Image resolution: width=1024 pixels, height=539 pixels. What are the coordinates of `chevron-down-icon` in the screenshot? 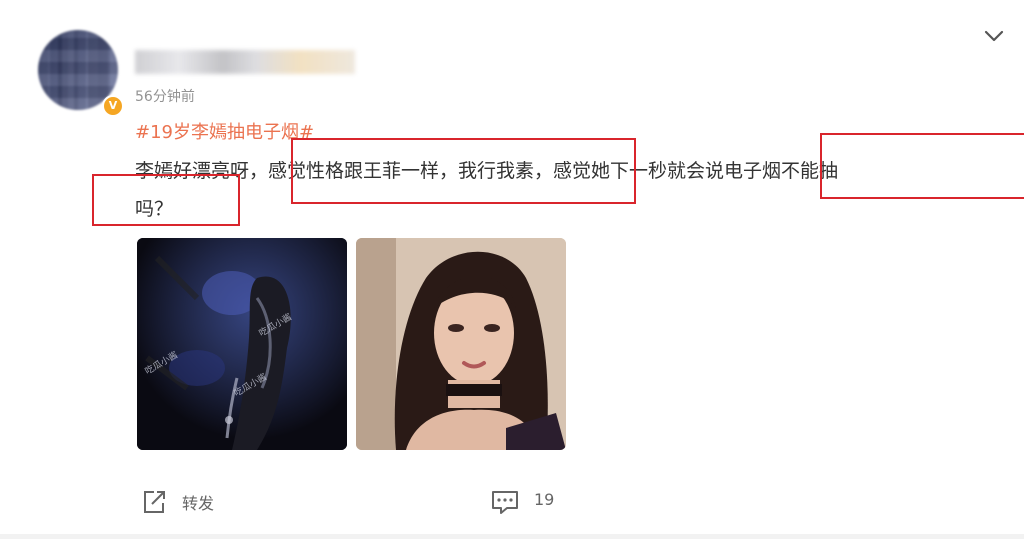 It's located at (994, 36).